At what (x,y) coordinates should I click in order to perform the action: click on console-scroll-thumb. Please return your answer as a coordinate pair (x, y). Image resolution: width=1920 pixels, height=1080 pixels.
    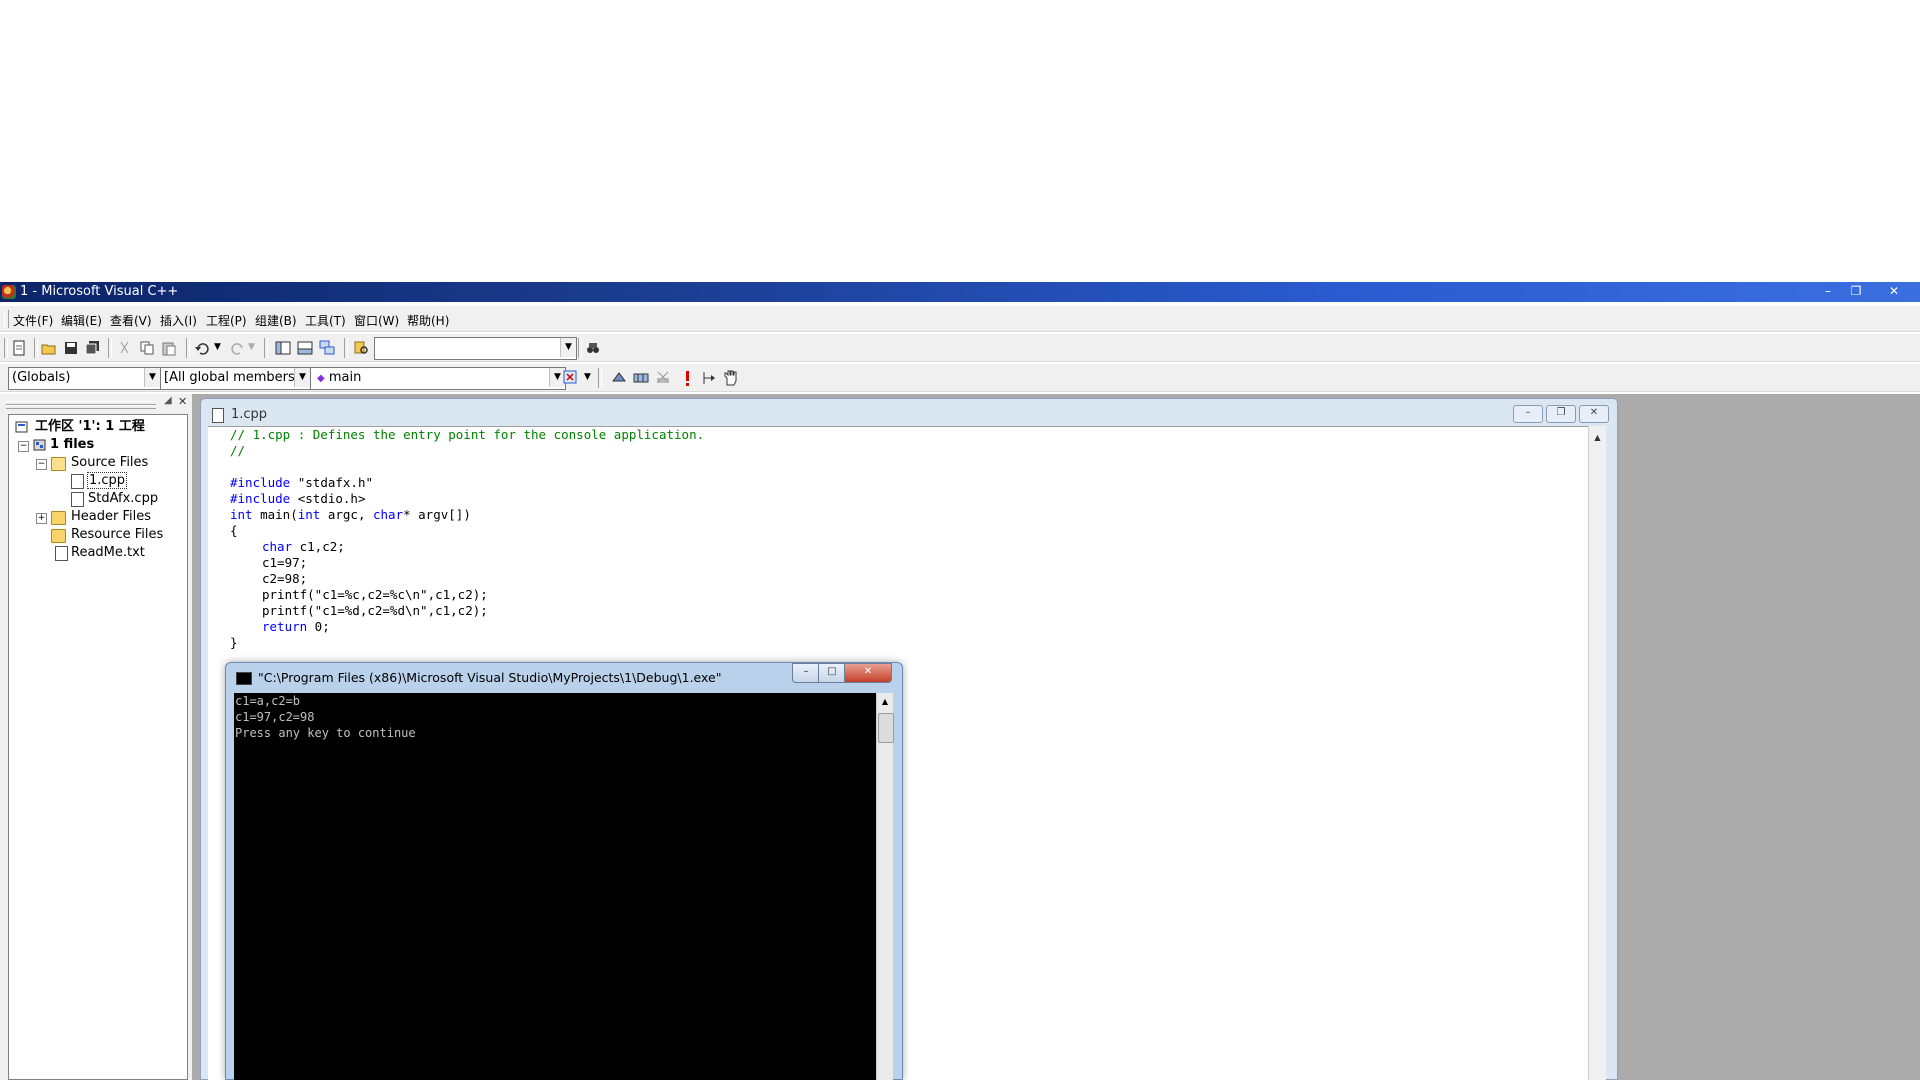
    Looking at the image, I should click on (886, 728).